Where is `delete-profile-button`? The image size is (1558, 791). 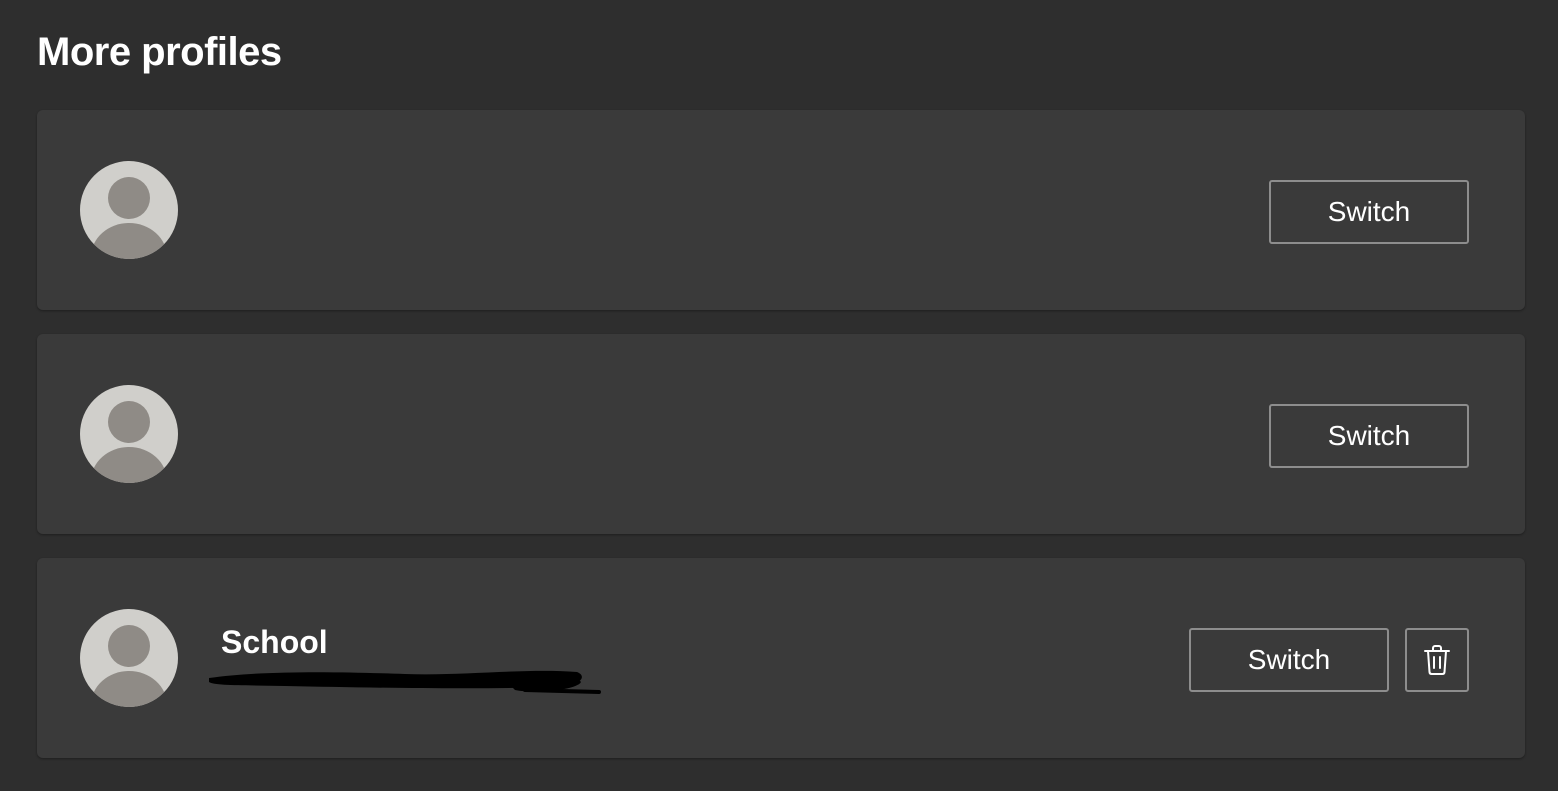
delete-profile-button is located at coordinates (1437, 660).